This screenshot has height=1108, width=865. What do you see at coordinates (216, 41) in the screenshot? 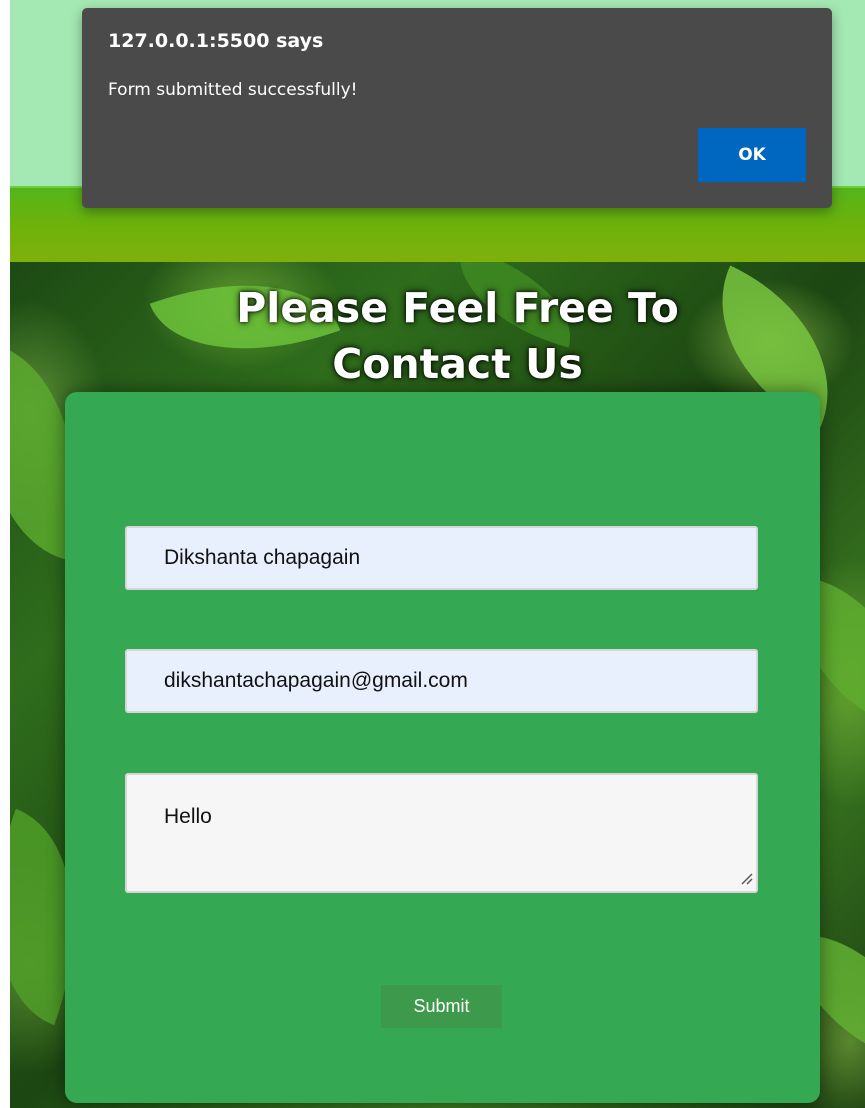
I see `alert-title: 127.0.0.1:5500 says` at bounding box center [216, 41].